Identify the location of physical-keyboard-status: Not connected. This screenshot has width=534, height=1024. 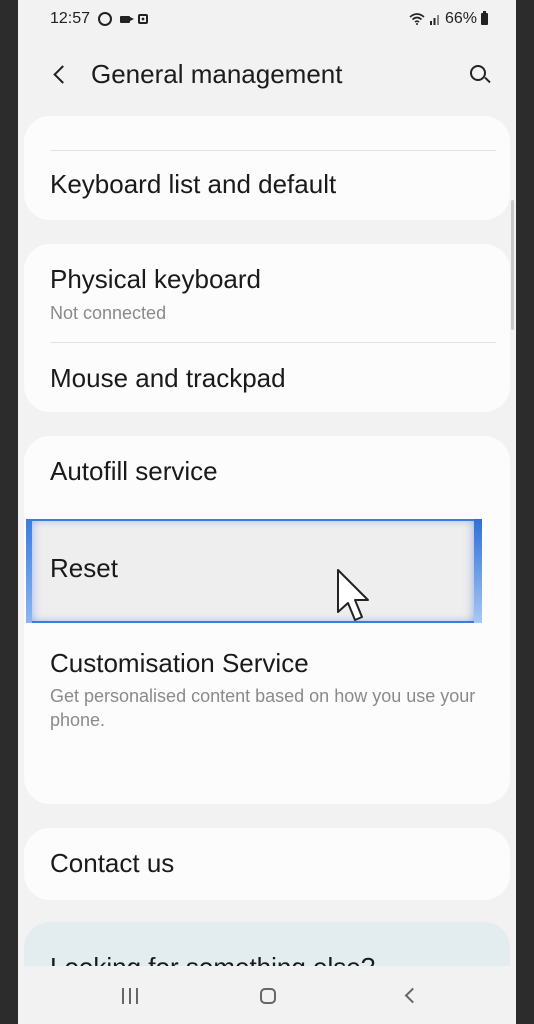
(108, 313).